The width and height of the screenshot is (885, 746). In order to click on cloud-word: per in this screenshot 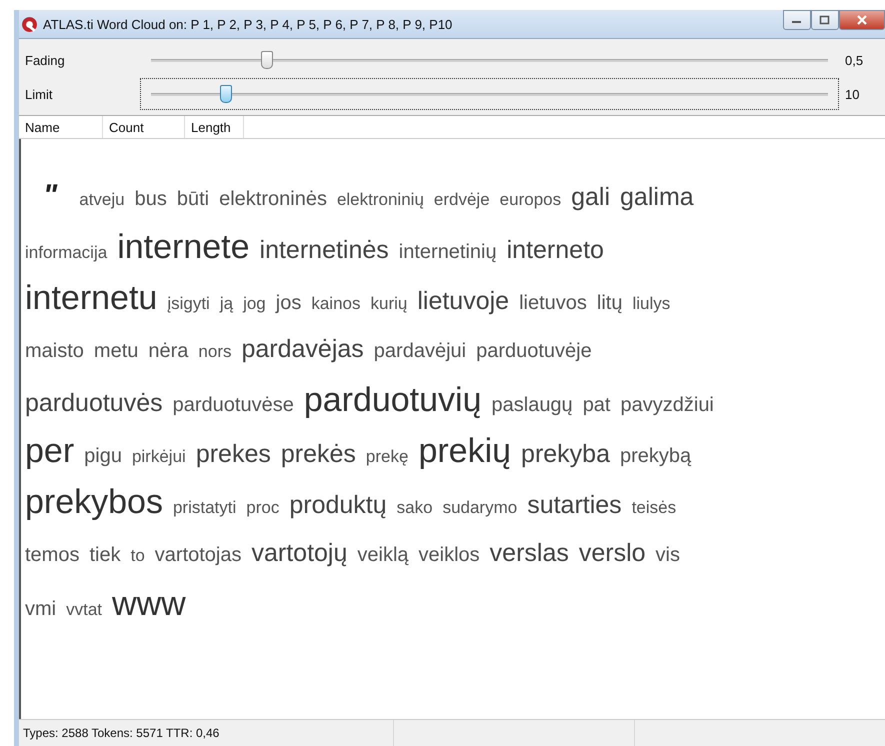, I will do `click(49, 451)`.